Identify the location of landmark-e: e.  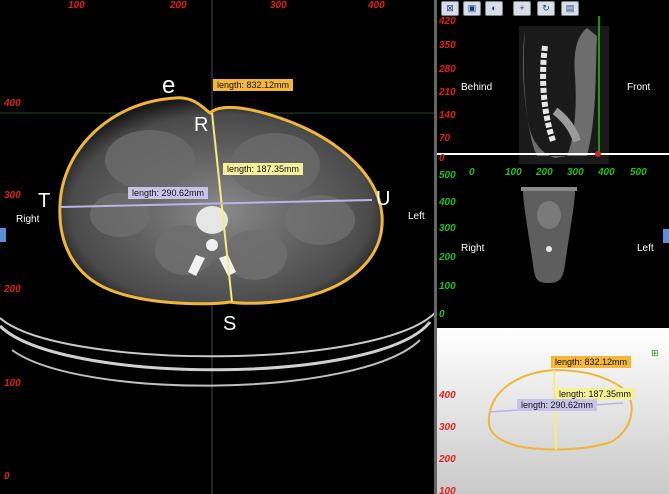
(169, 85).